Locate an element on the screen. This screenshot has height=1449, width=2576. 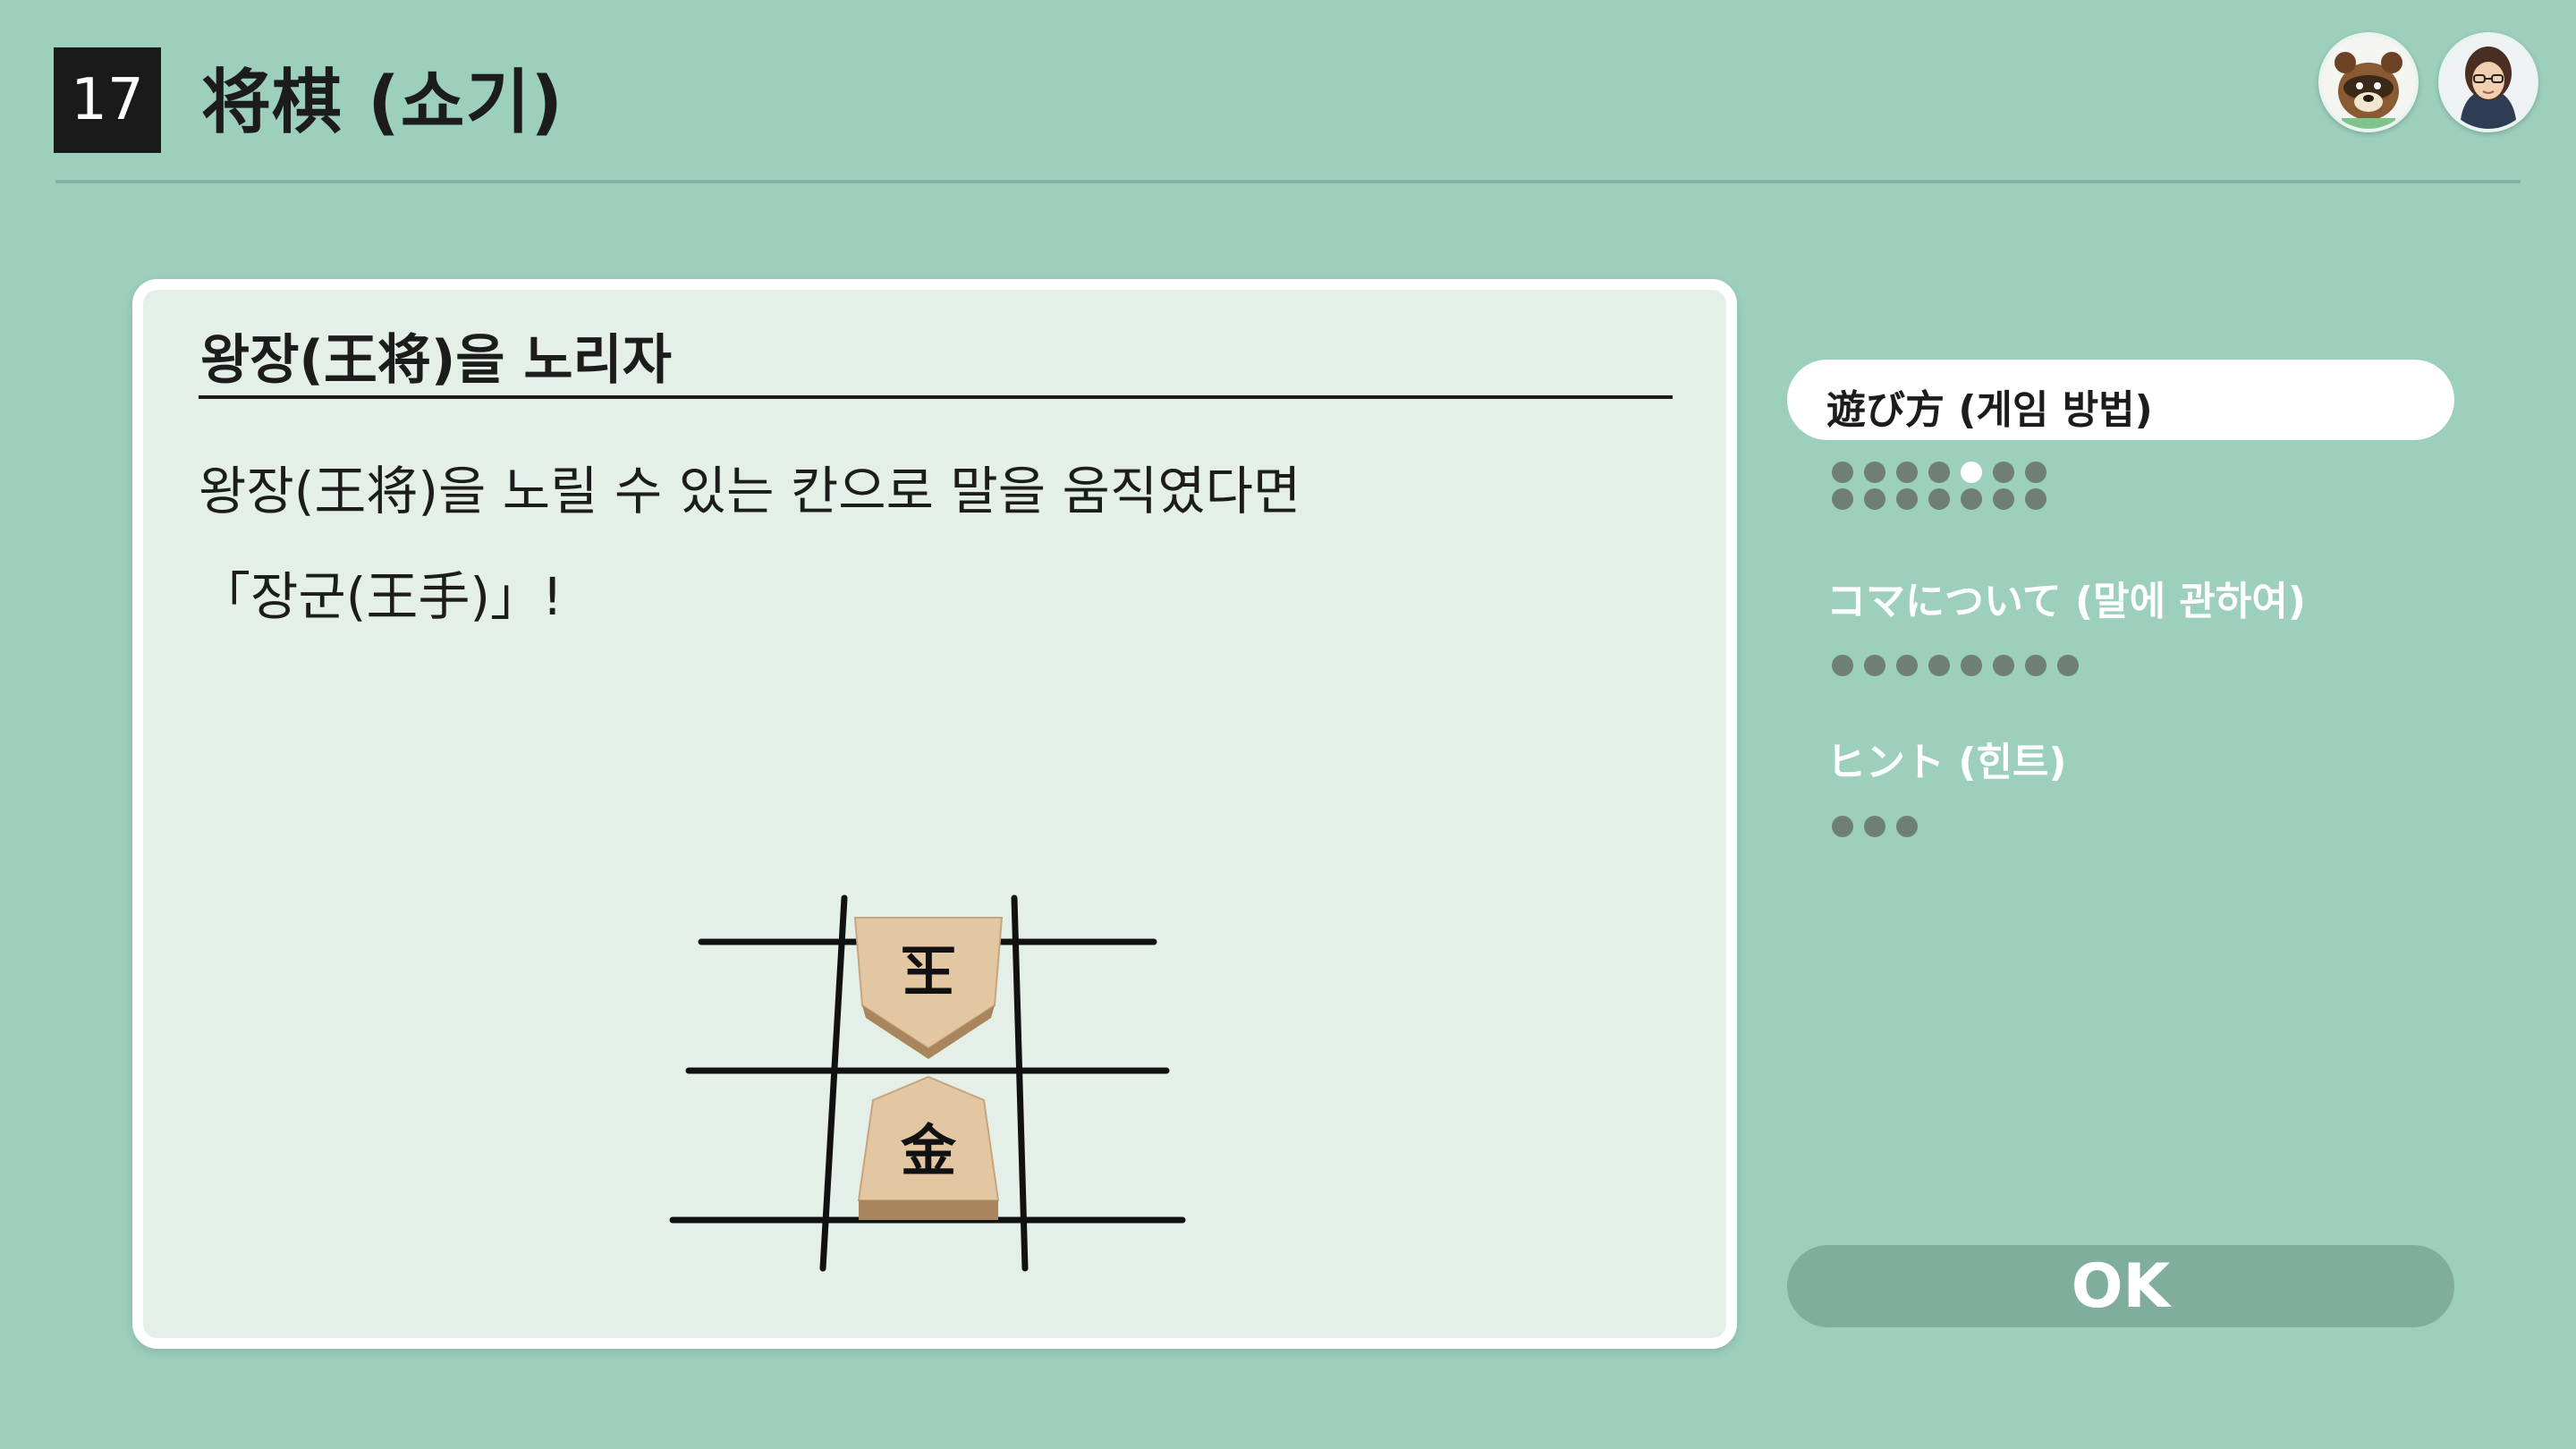
page-dots-pieces is located at coordinates (1960, 665).